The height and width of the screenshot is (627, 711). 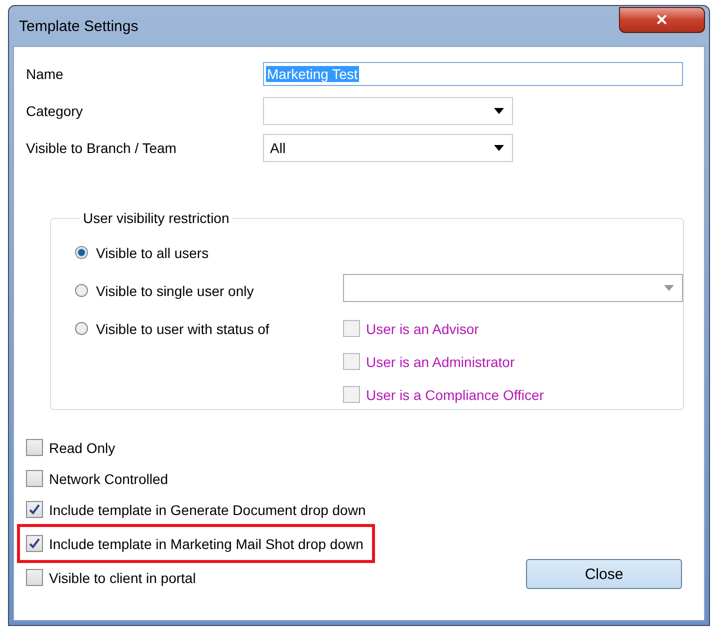 I want to click on option-checkbox: Include template in Marketing Mail Shot drop down, so click(x=196, y=543).